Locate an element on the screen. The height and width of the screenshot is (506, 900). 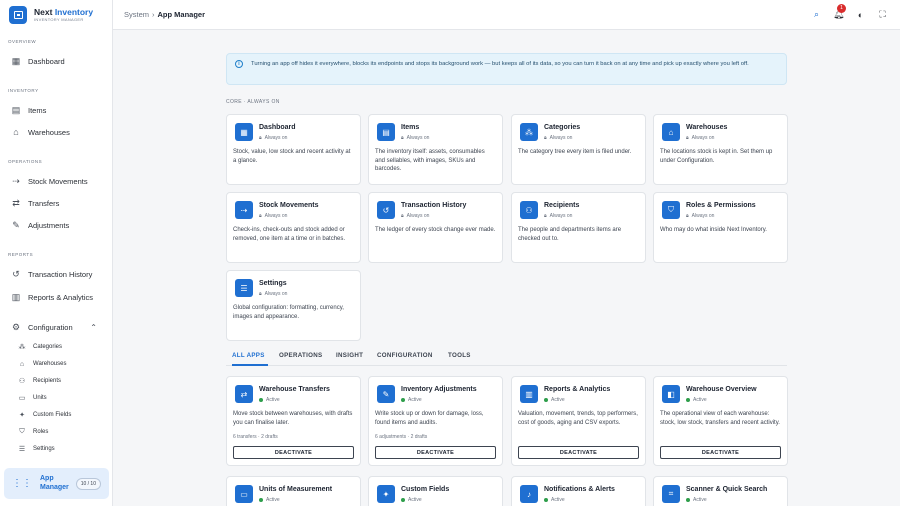
bell-icon: ♪ is located at coordinates (529, 494).